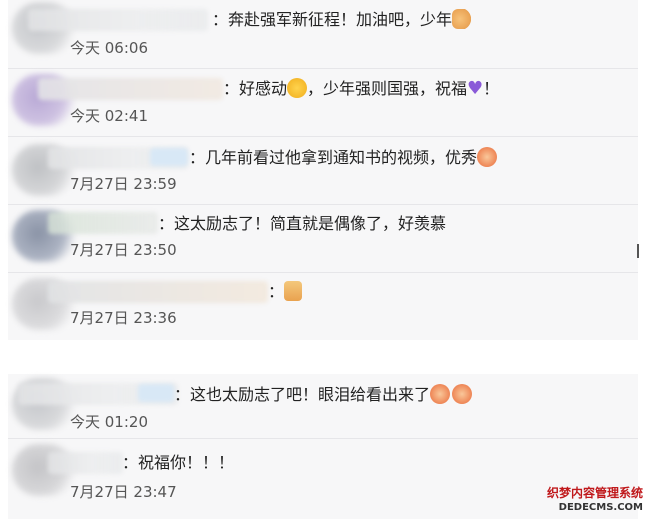  Describe the element at coordinates (123, 184) in the screenshot. I see `comment-time: 7月27日 23:59` at that location.